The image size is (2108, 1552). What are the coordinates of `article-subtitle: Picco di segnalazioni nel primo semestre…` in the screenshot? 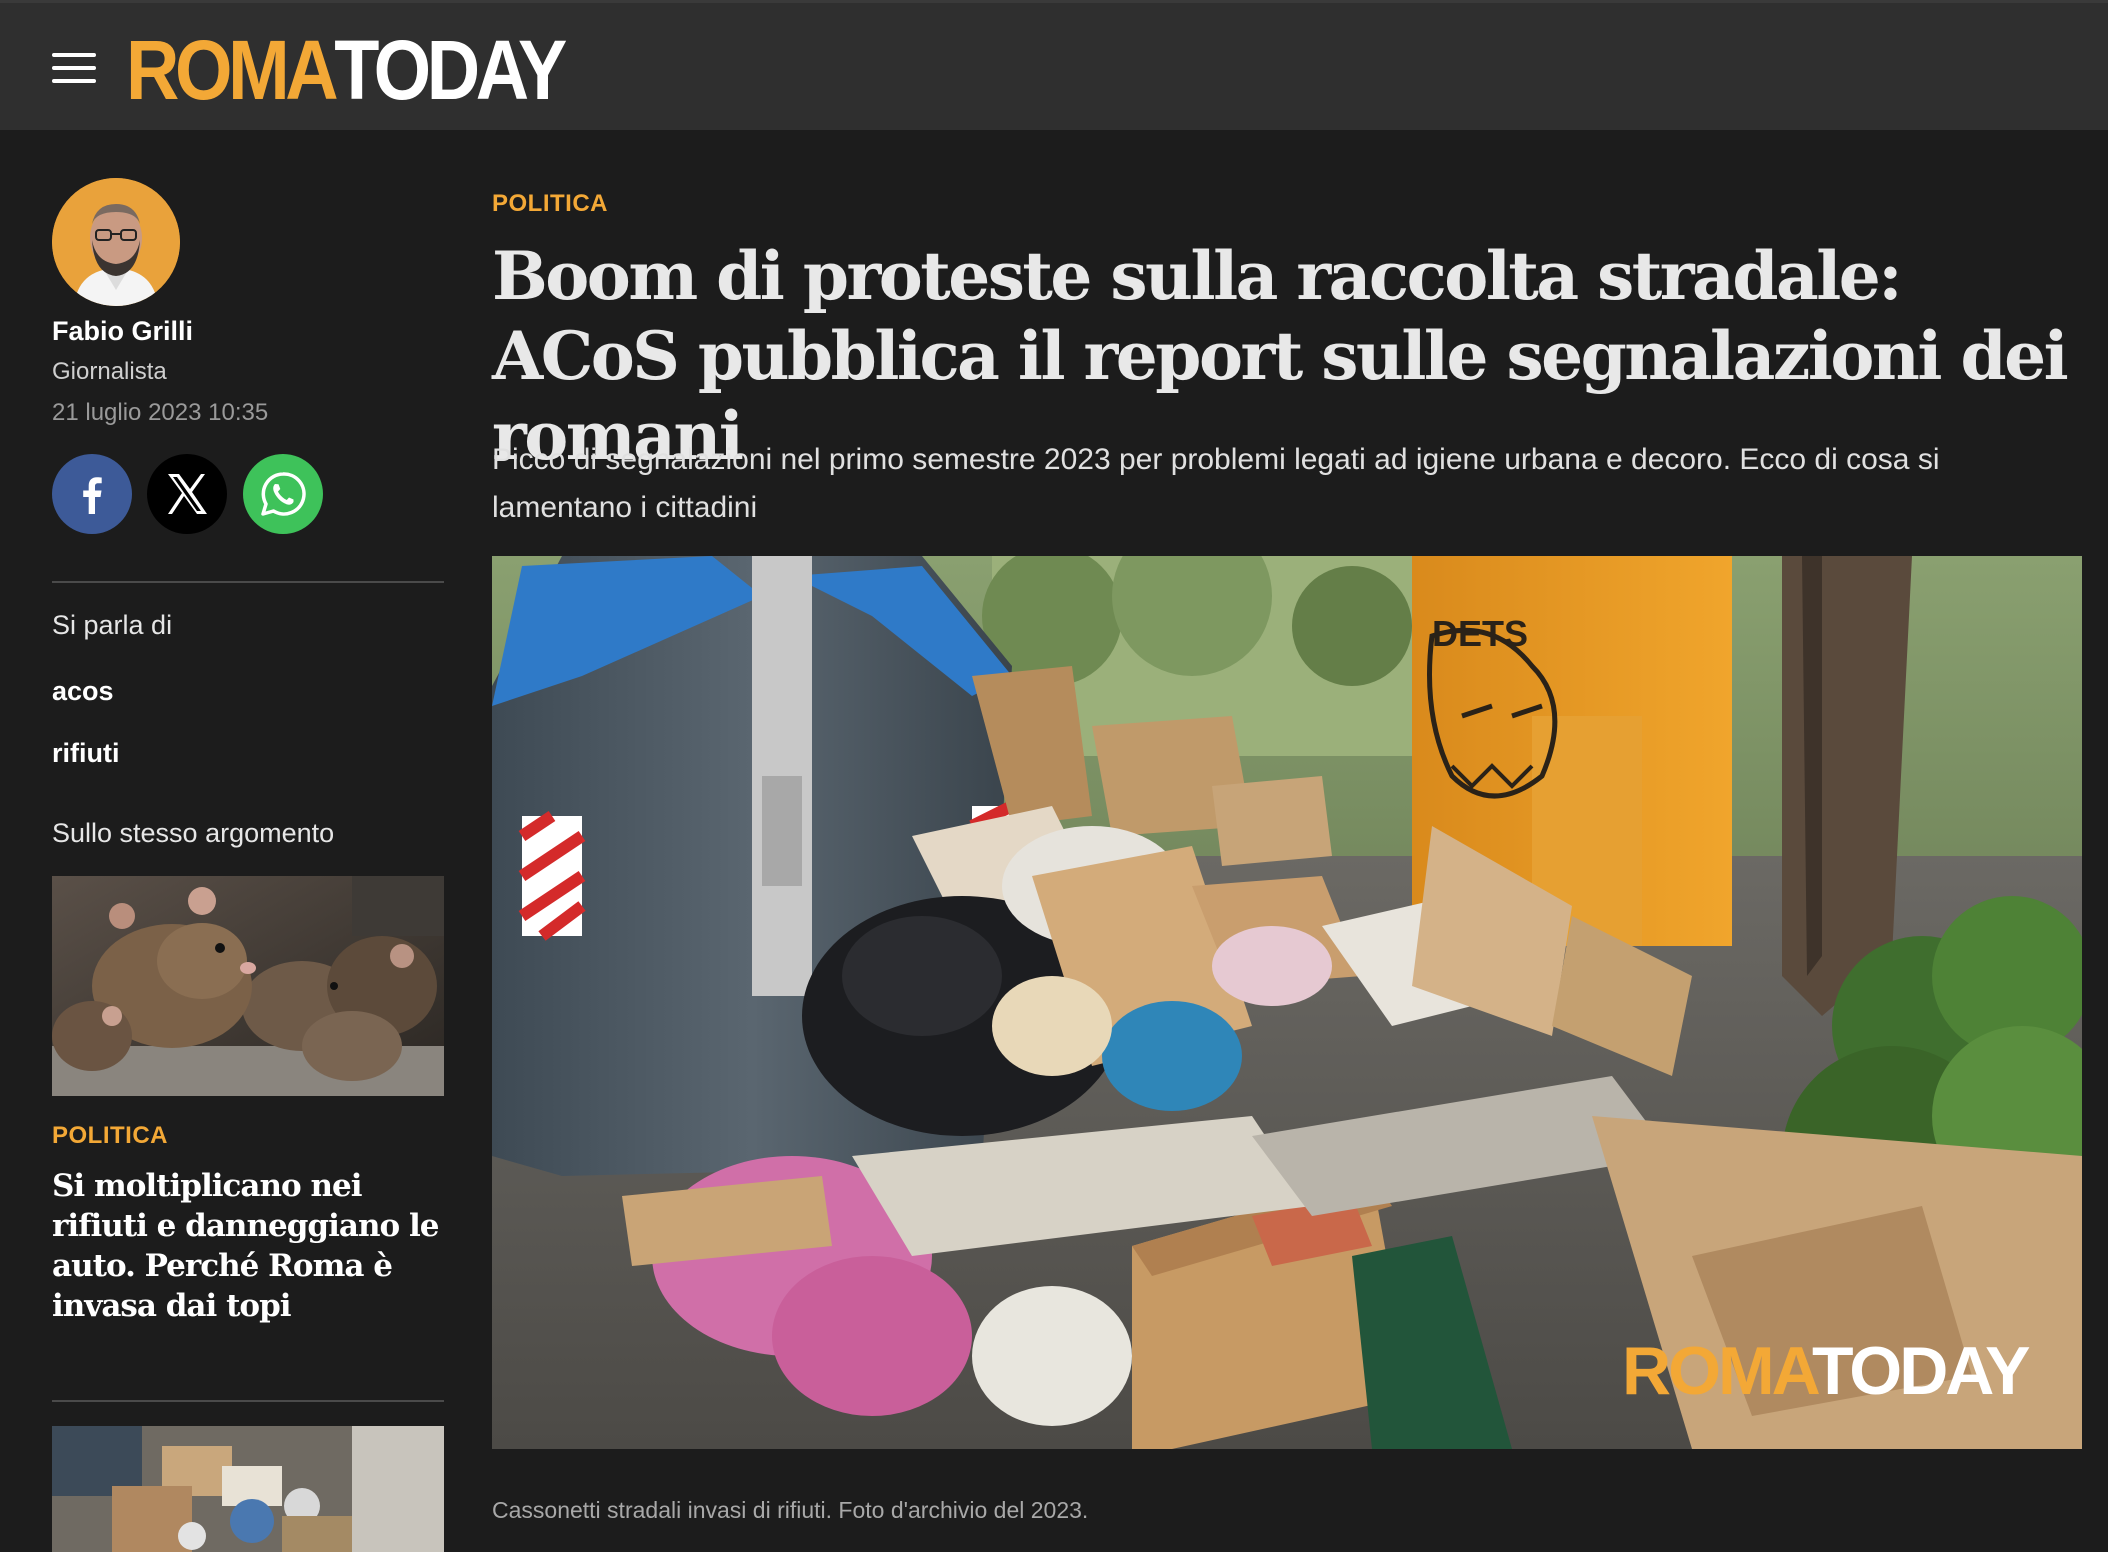 It's located at (1216, 483).